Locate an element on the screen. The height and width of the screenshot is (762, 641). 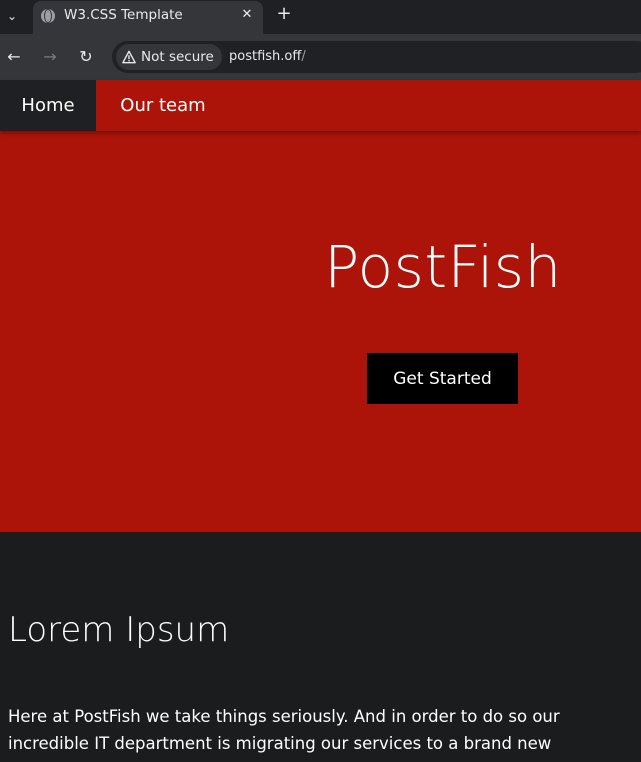
browser-tab: W3.CSS Template ✕ is located at coordinates (148, 17).